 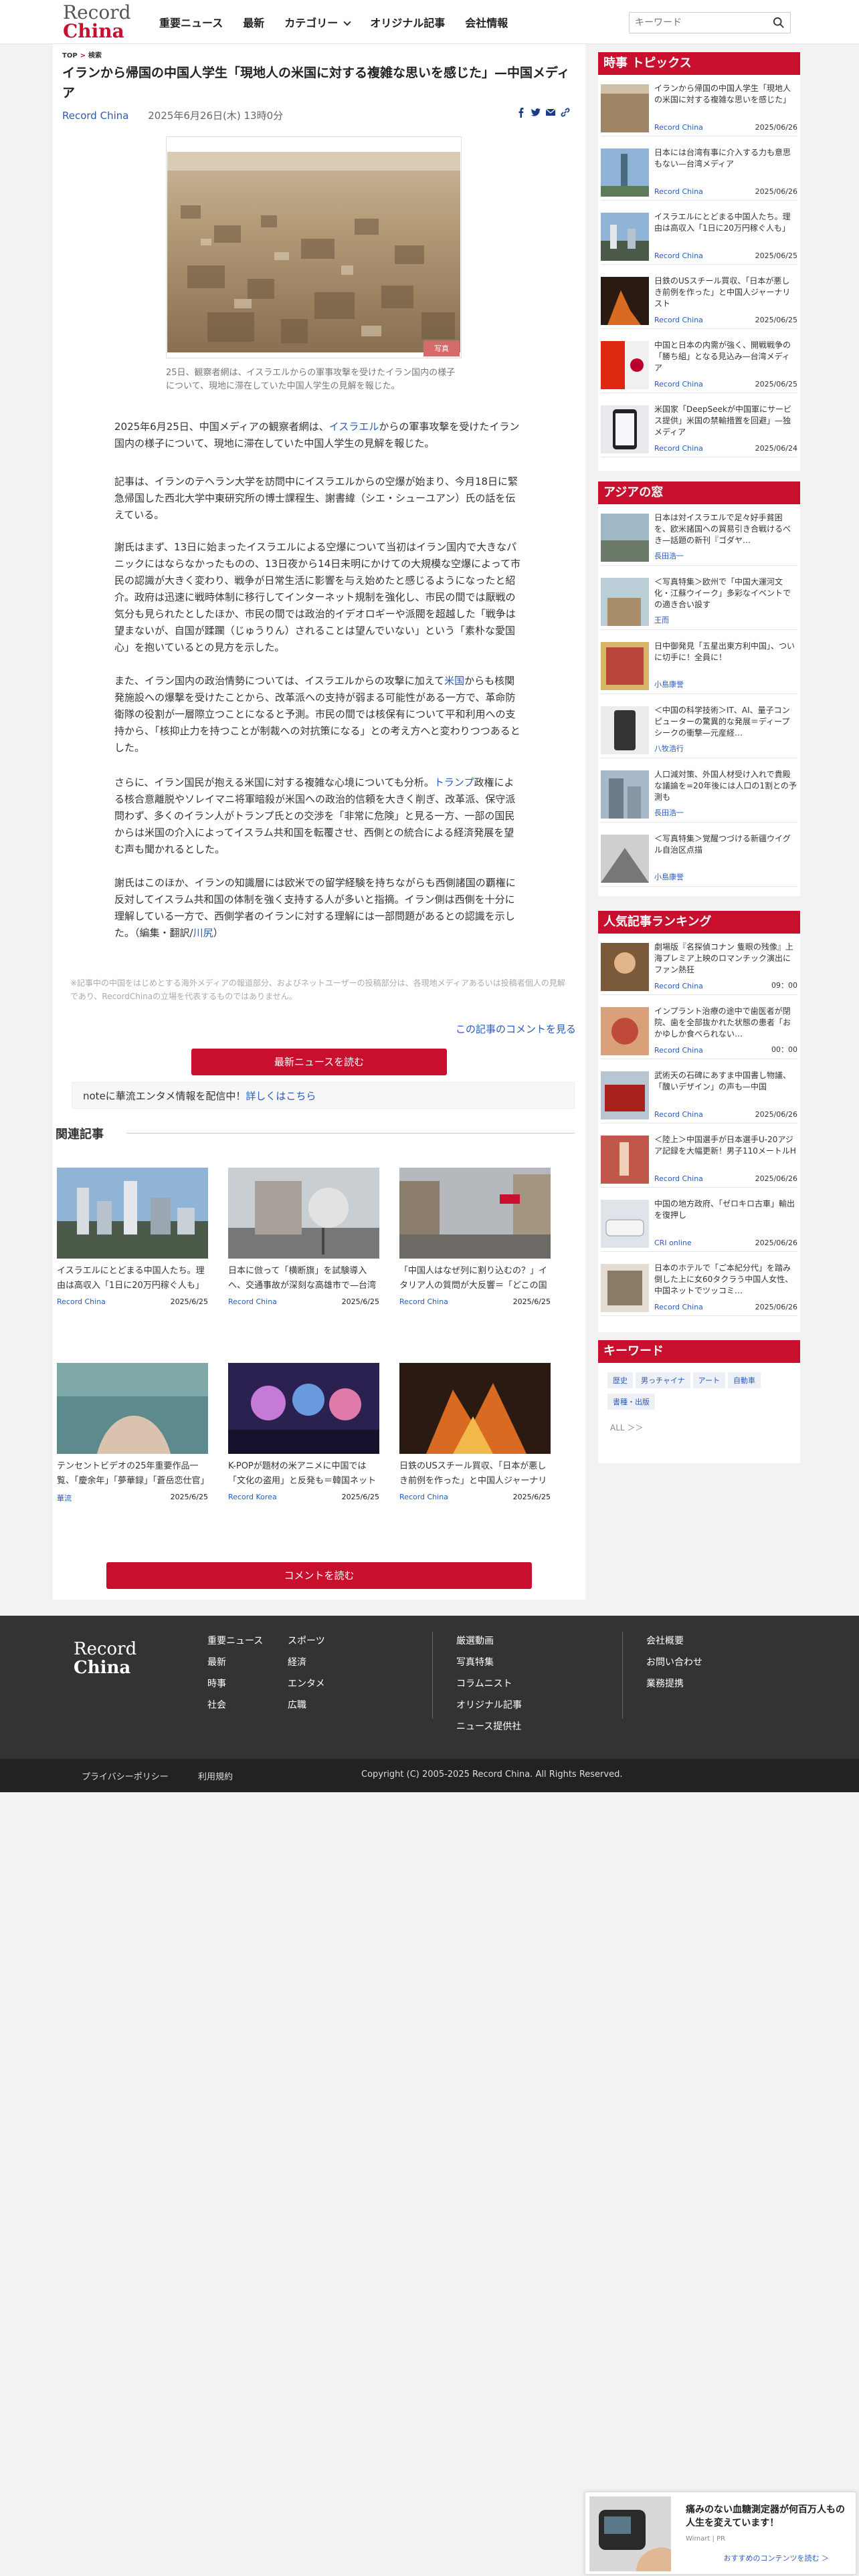 What do you see at coordinates (663, 1380) in the screenshot?
I see `keyword-tag: 男っチャイナ` at bounding box center [663, 1380].